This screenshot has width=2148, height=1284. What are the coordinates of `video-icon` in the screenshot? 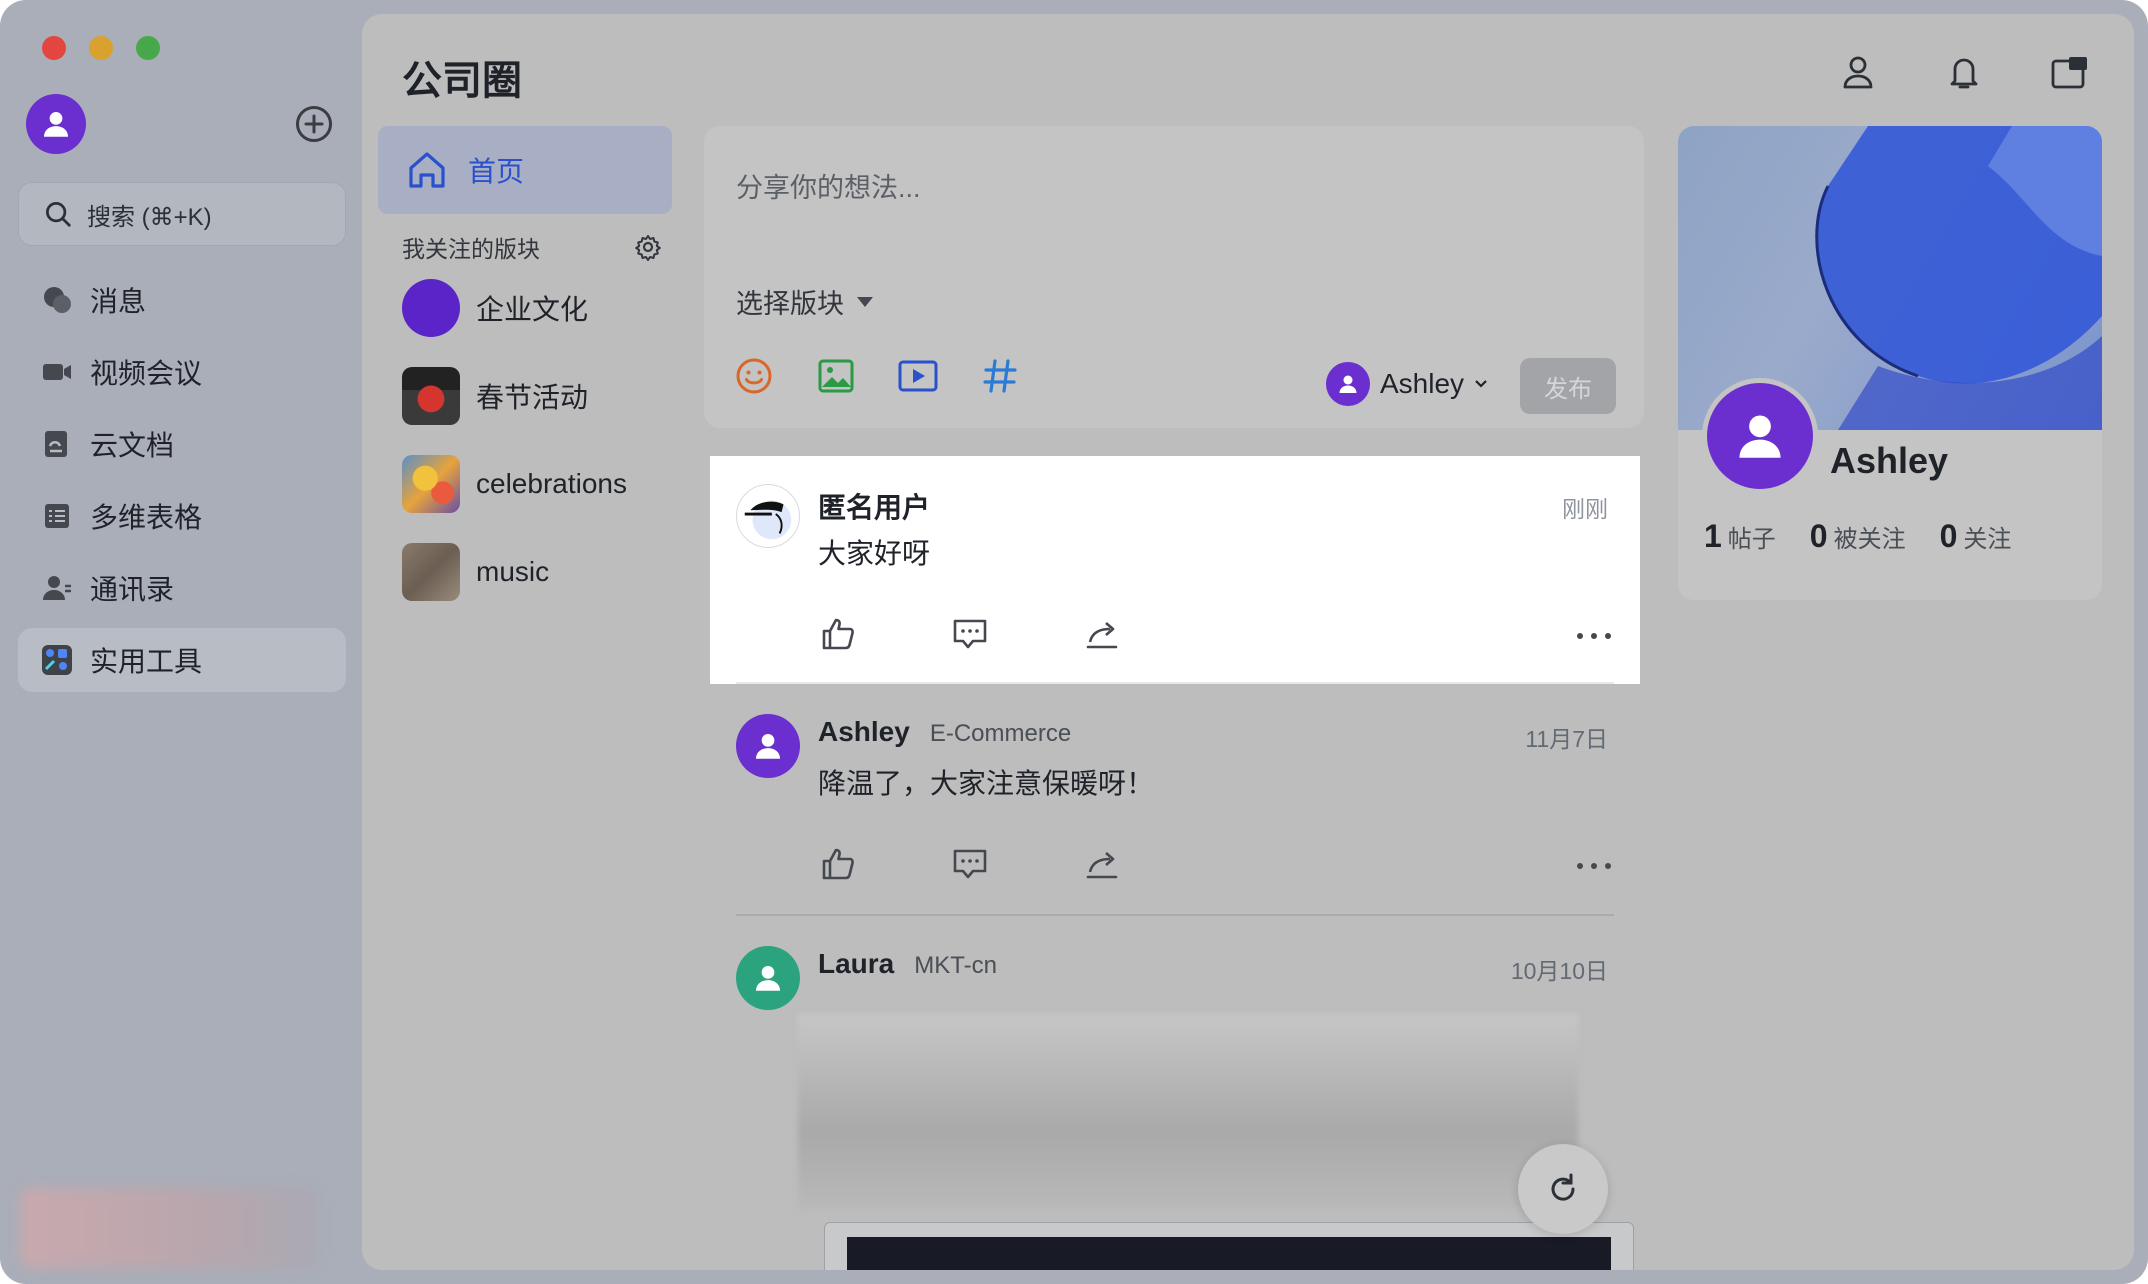 It's located at (918, 376).